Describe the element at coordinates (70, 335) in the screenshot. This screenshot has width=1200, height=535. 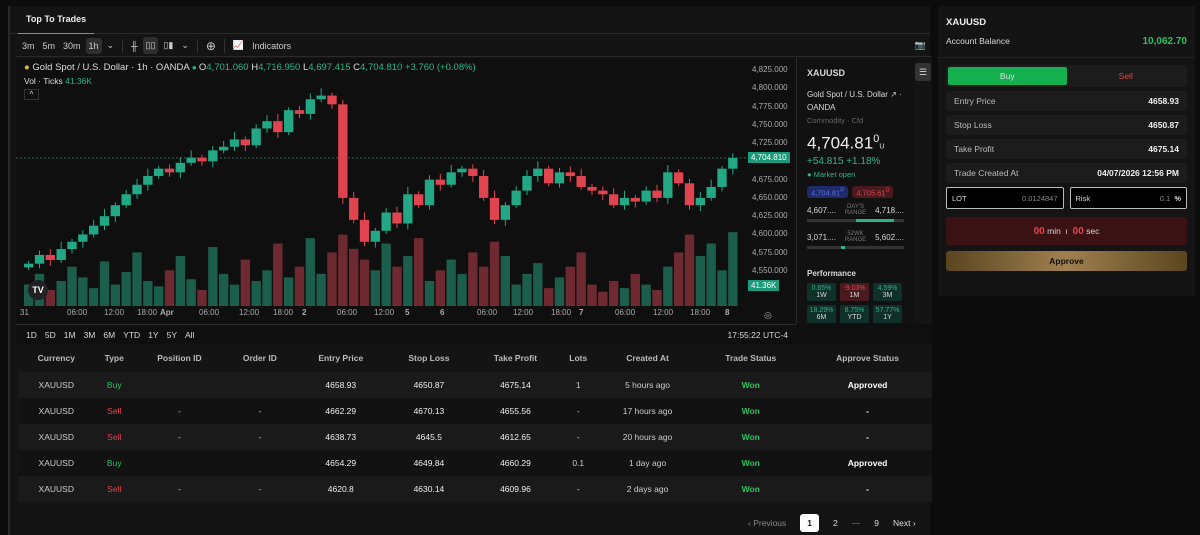
I see `range-1m: 1M` at that location.